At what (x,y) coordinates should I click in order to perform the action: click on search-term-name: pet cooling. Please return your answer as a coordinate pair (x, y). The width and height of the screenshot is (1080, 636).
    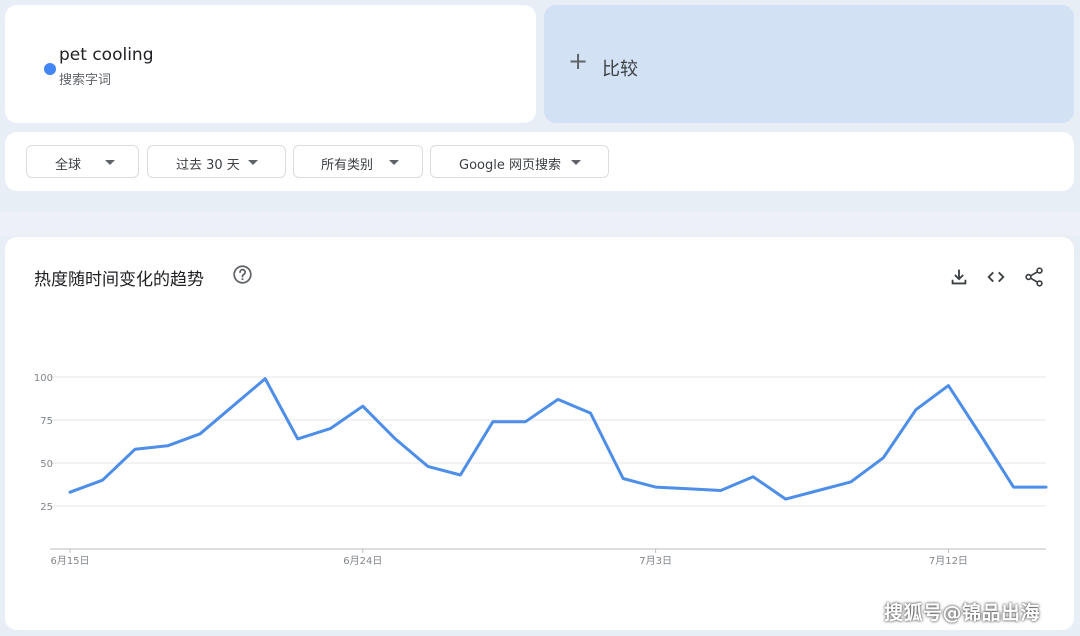
    Looking at the image, I should click on (106, 55).